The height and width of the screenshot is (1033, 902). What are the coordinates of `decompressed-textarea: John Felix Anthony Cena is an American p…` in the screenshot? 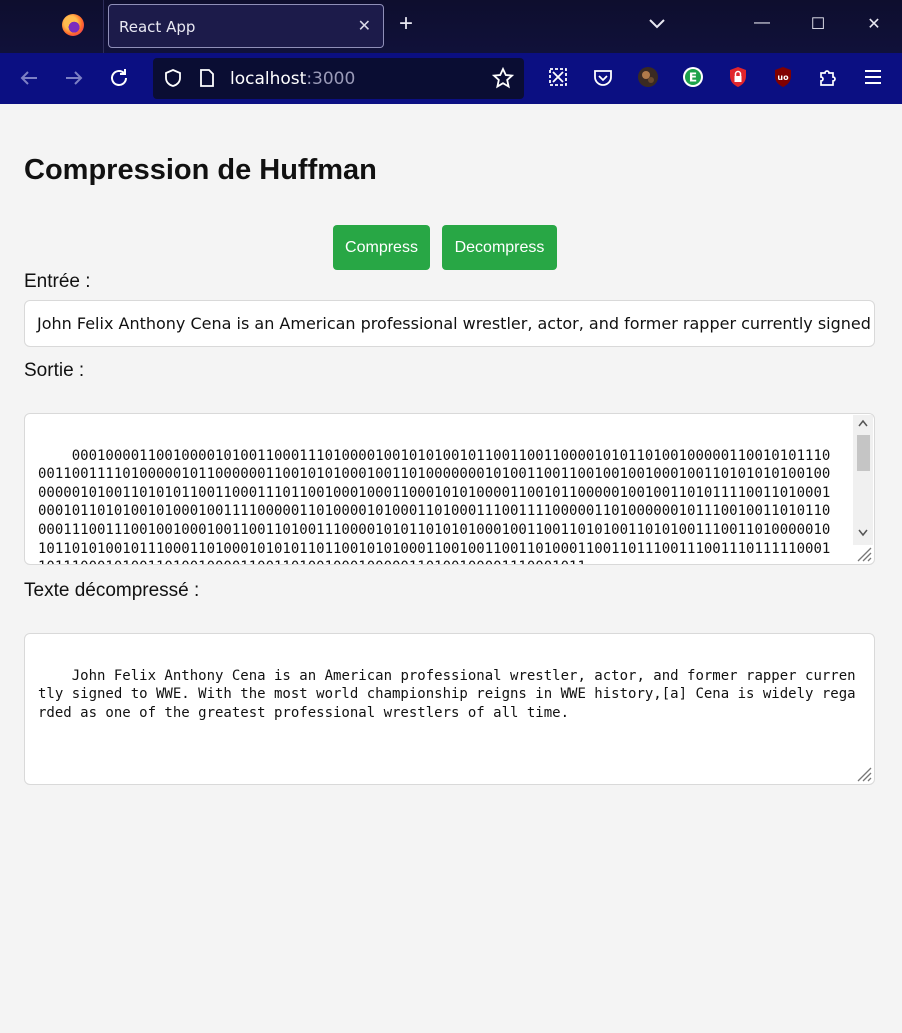 It's located at (449, 709).